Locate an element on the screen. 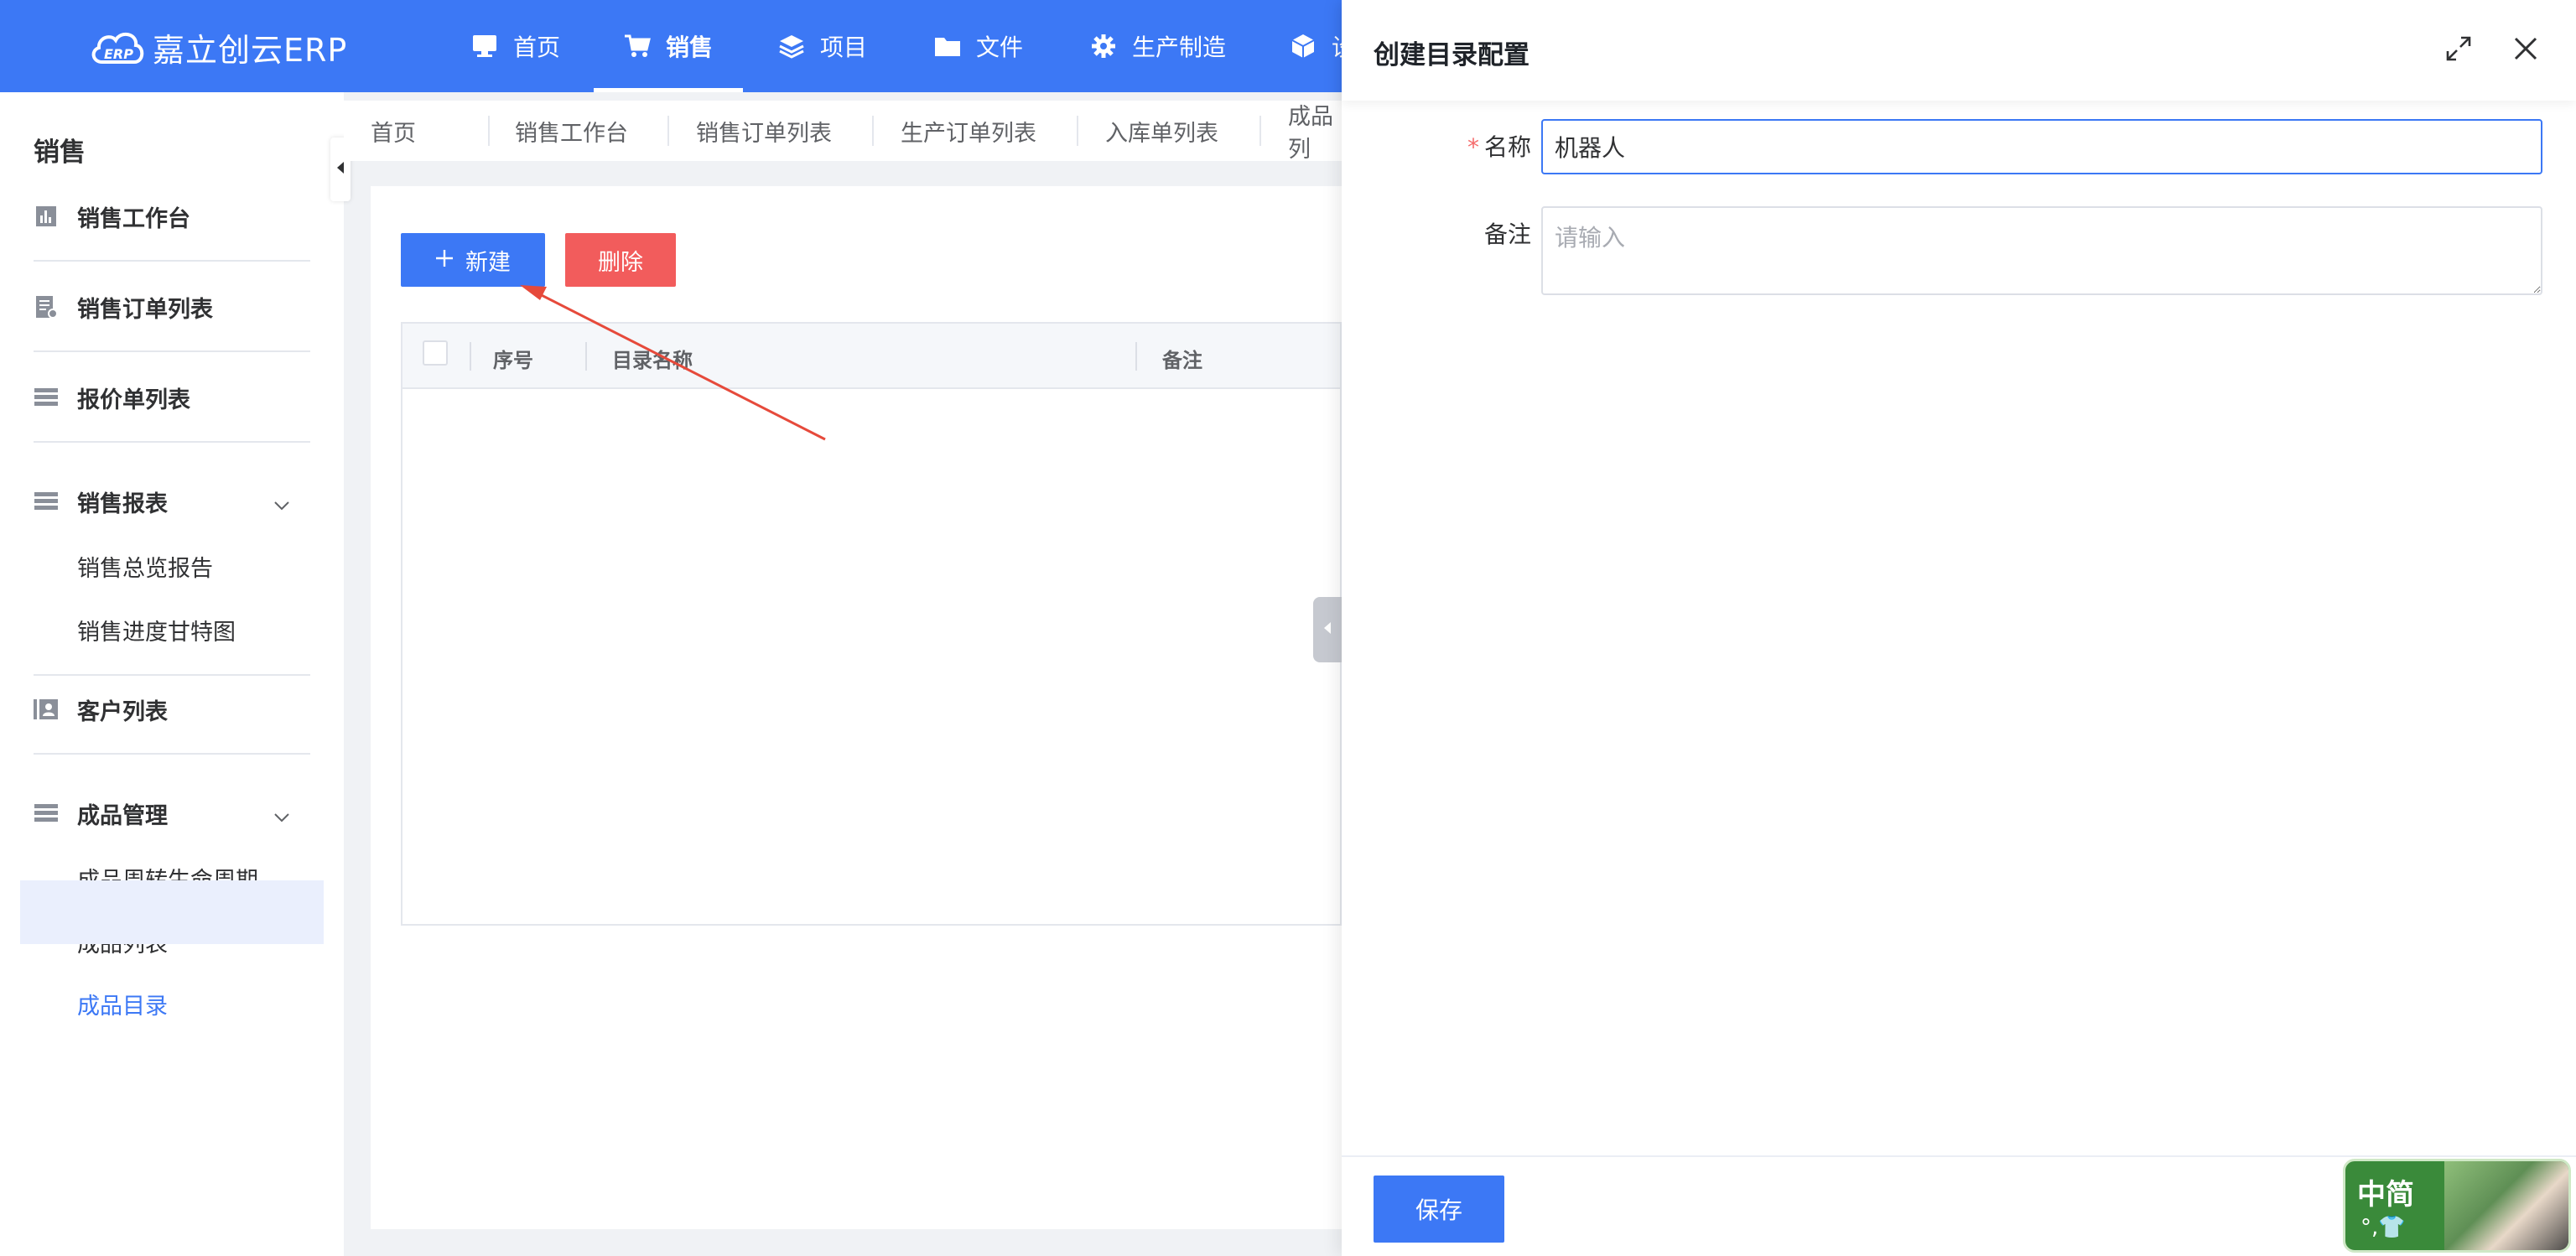  nav-sales: 销售 is located at coordinates (668, 46).